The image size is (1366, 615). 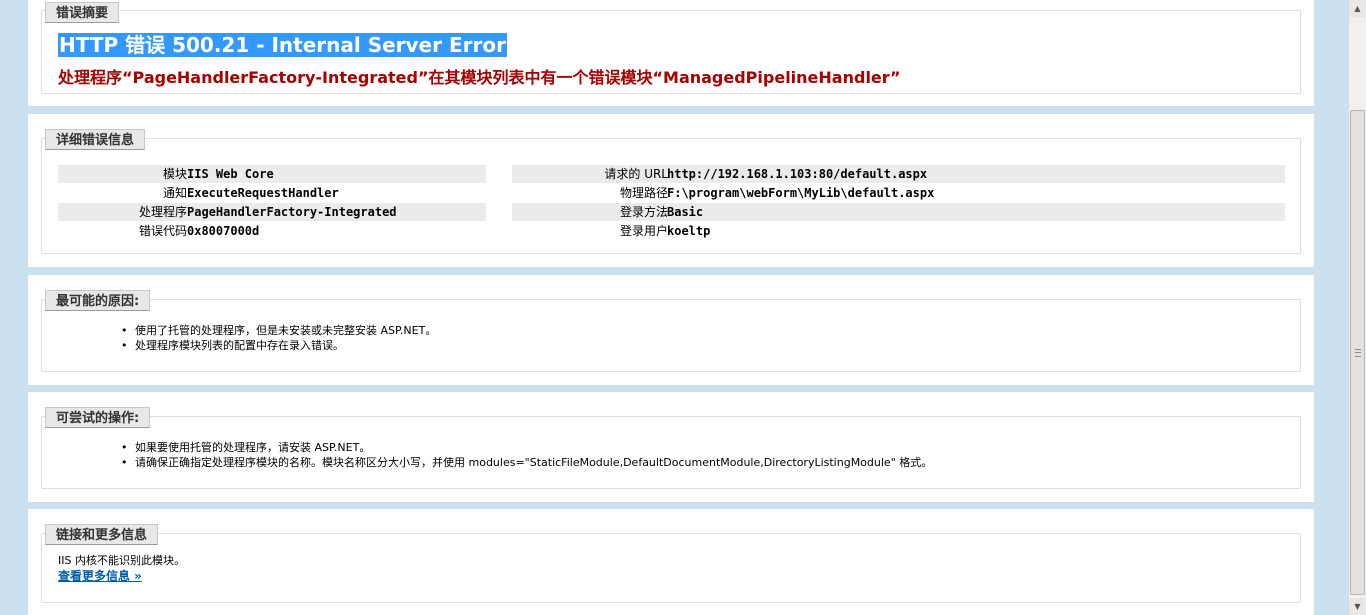 What do you see at coordinates (102, 534) in the screenshot?
I see `links-legend: 链接和更多信息` at bounding box center [102, 534].